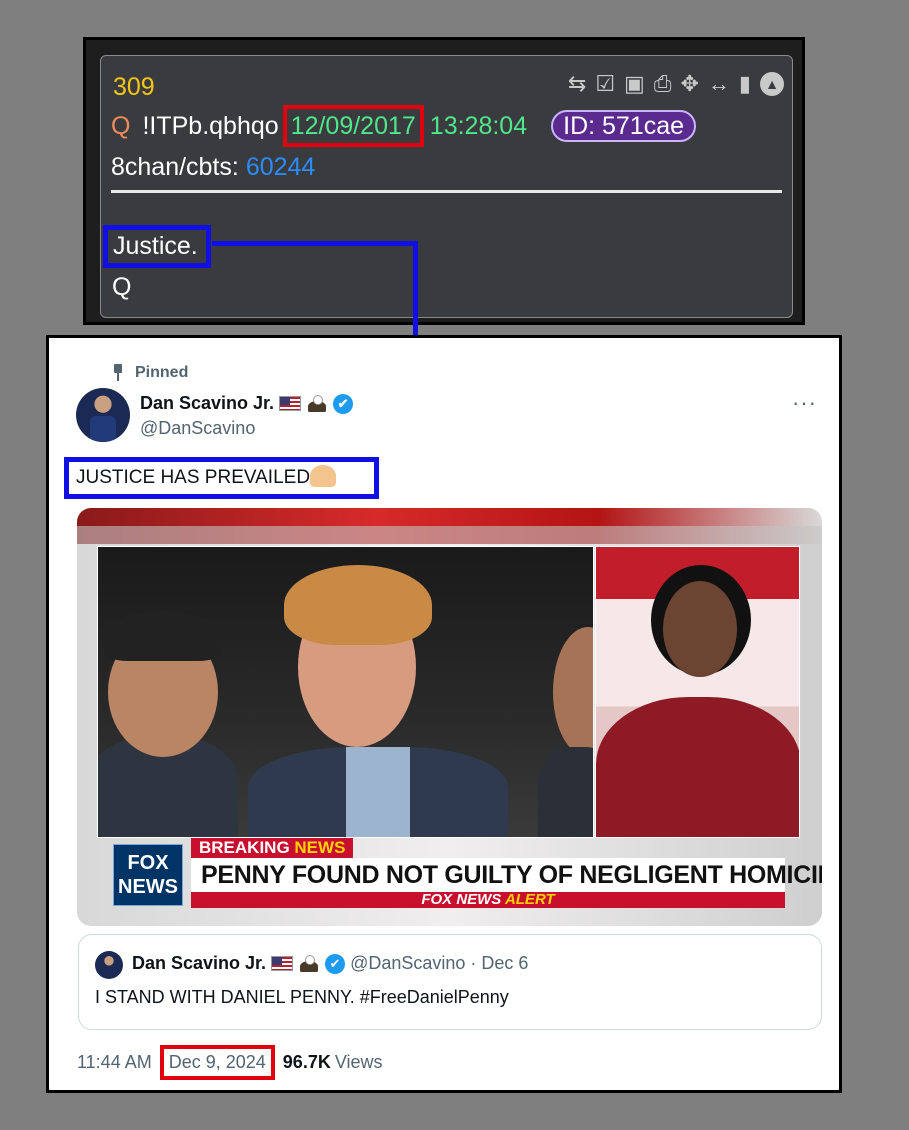 The width and height of the screenshot is (909, 1130). What do you see at coordinates (605, 84) in the screenshot?
I see `clipboard-check-icon: ☑` at bounding box center [605, 84].